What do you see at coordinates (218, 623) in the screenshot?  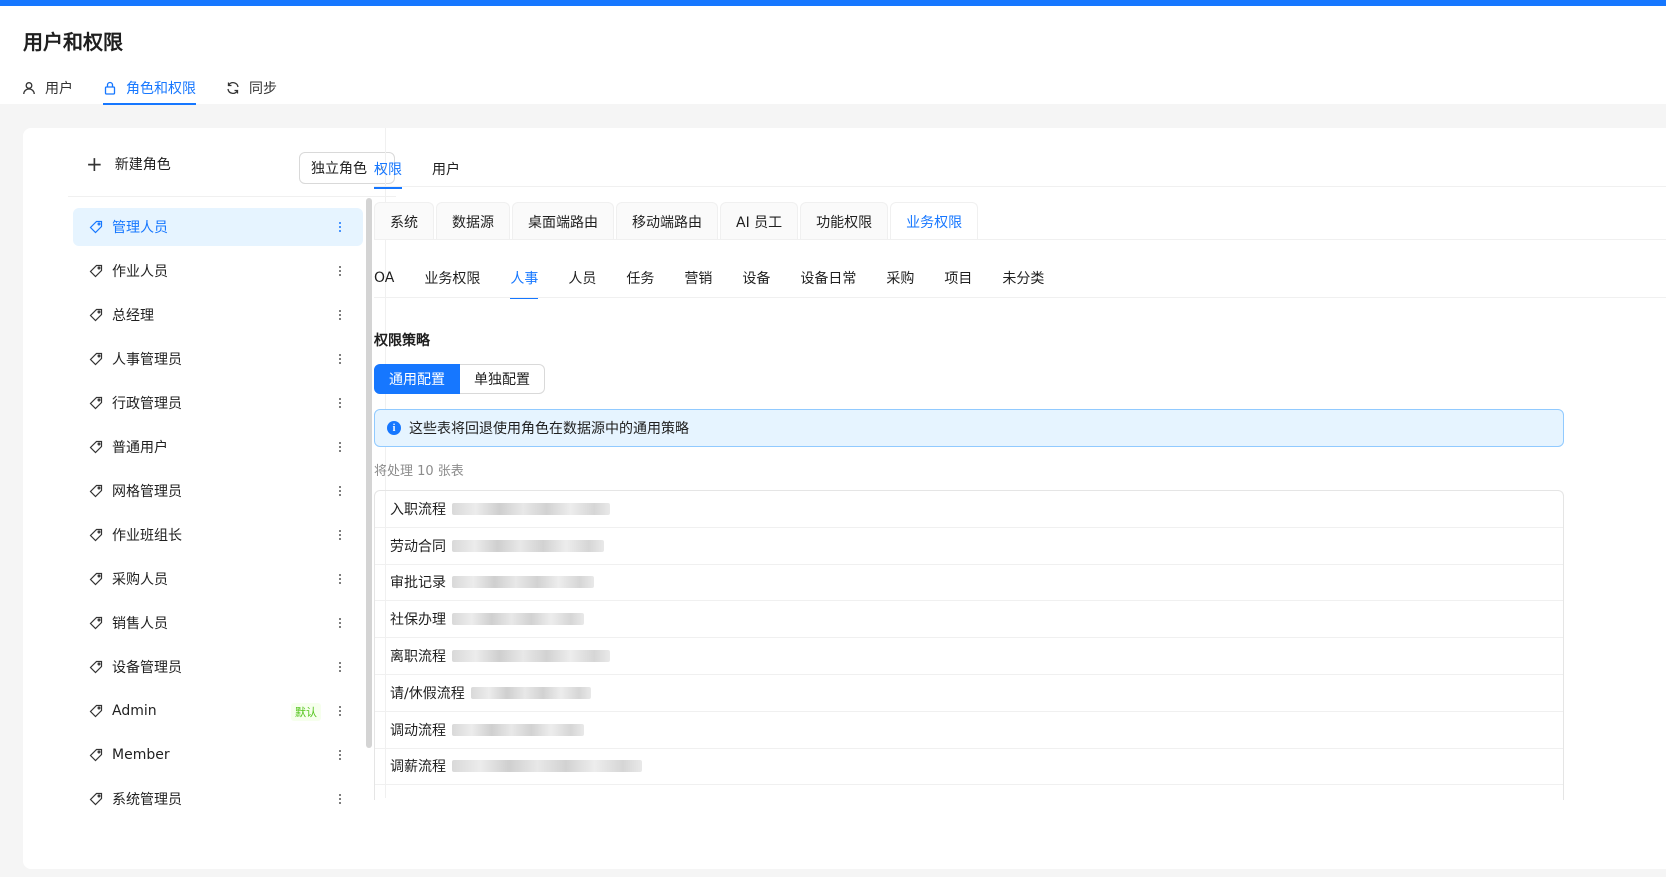 I see `role-item: 销售人员` at bounding box center [218, 623].